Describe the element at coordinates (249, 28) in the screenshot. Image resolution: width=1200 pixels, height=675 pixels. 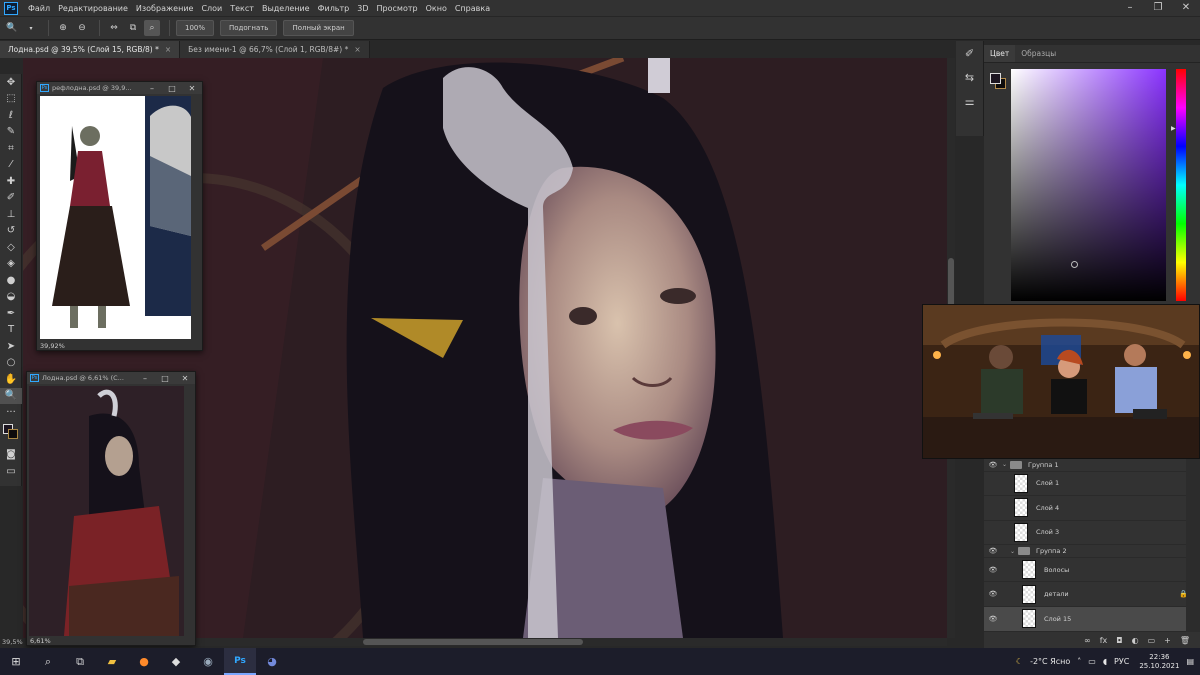
I see `fit-screen-button: Подогнать` at that location.